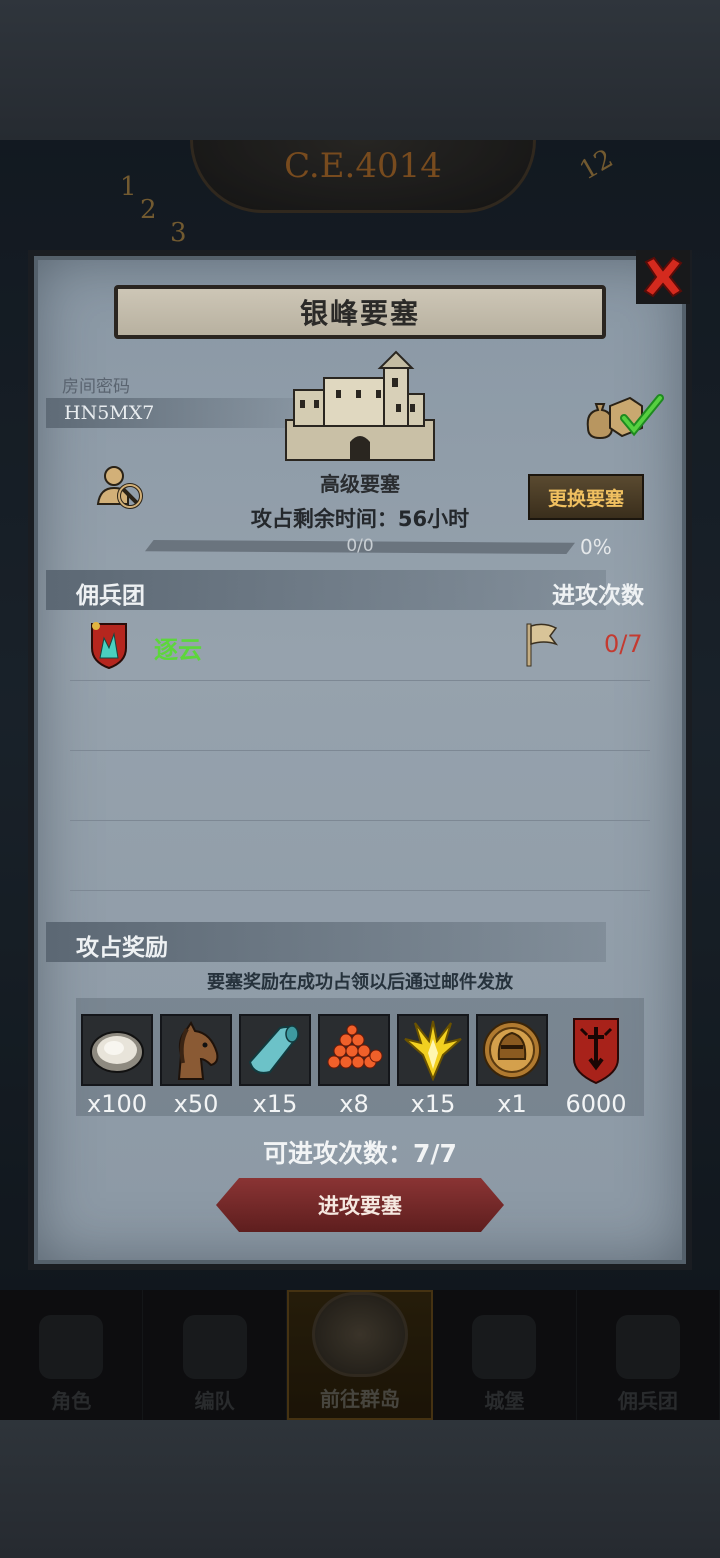 This screenshot has width=720, height=1558. What do you see at coordinates (360, 70) in the screenshot?
I see `top-background` at bounding box center [360, 70].